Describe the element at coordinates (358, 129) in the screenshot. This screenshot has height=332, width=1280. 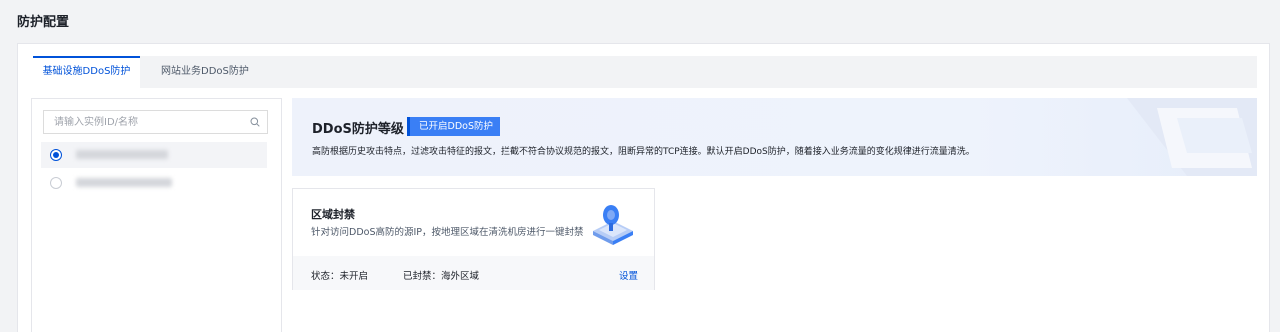
I see `protection-level-title: DDoS防护等级` at that location.